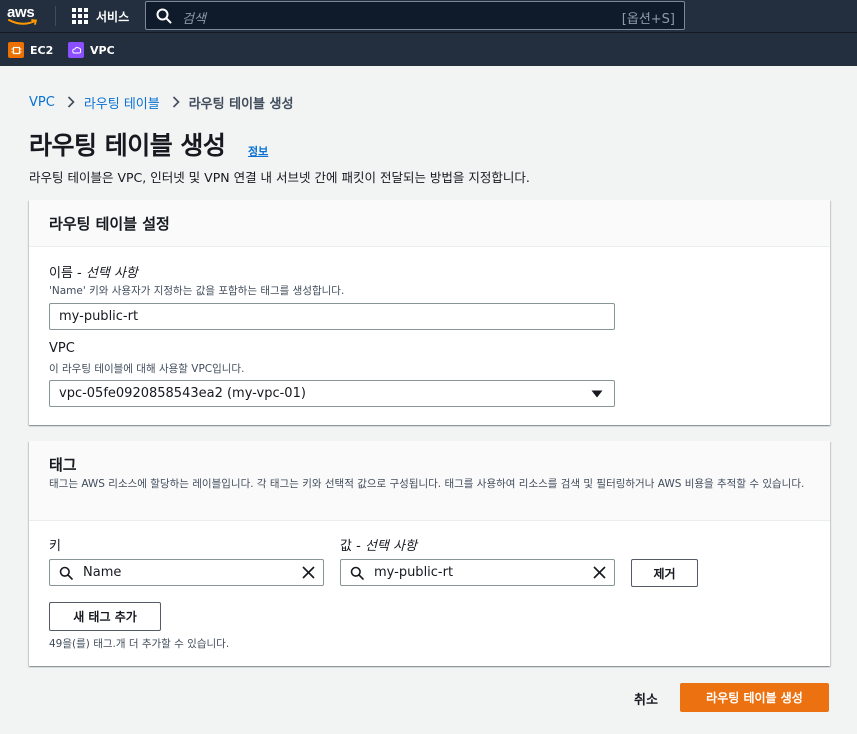 This screenshot has width=857, height=734. Describe the element at coordinates (42, 50) in the screenshot. I see `favorite-label: EC2` at that location.